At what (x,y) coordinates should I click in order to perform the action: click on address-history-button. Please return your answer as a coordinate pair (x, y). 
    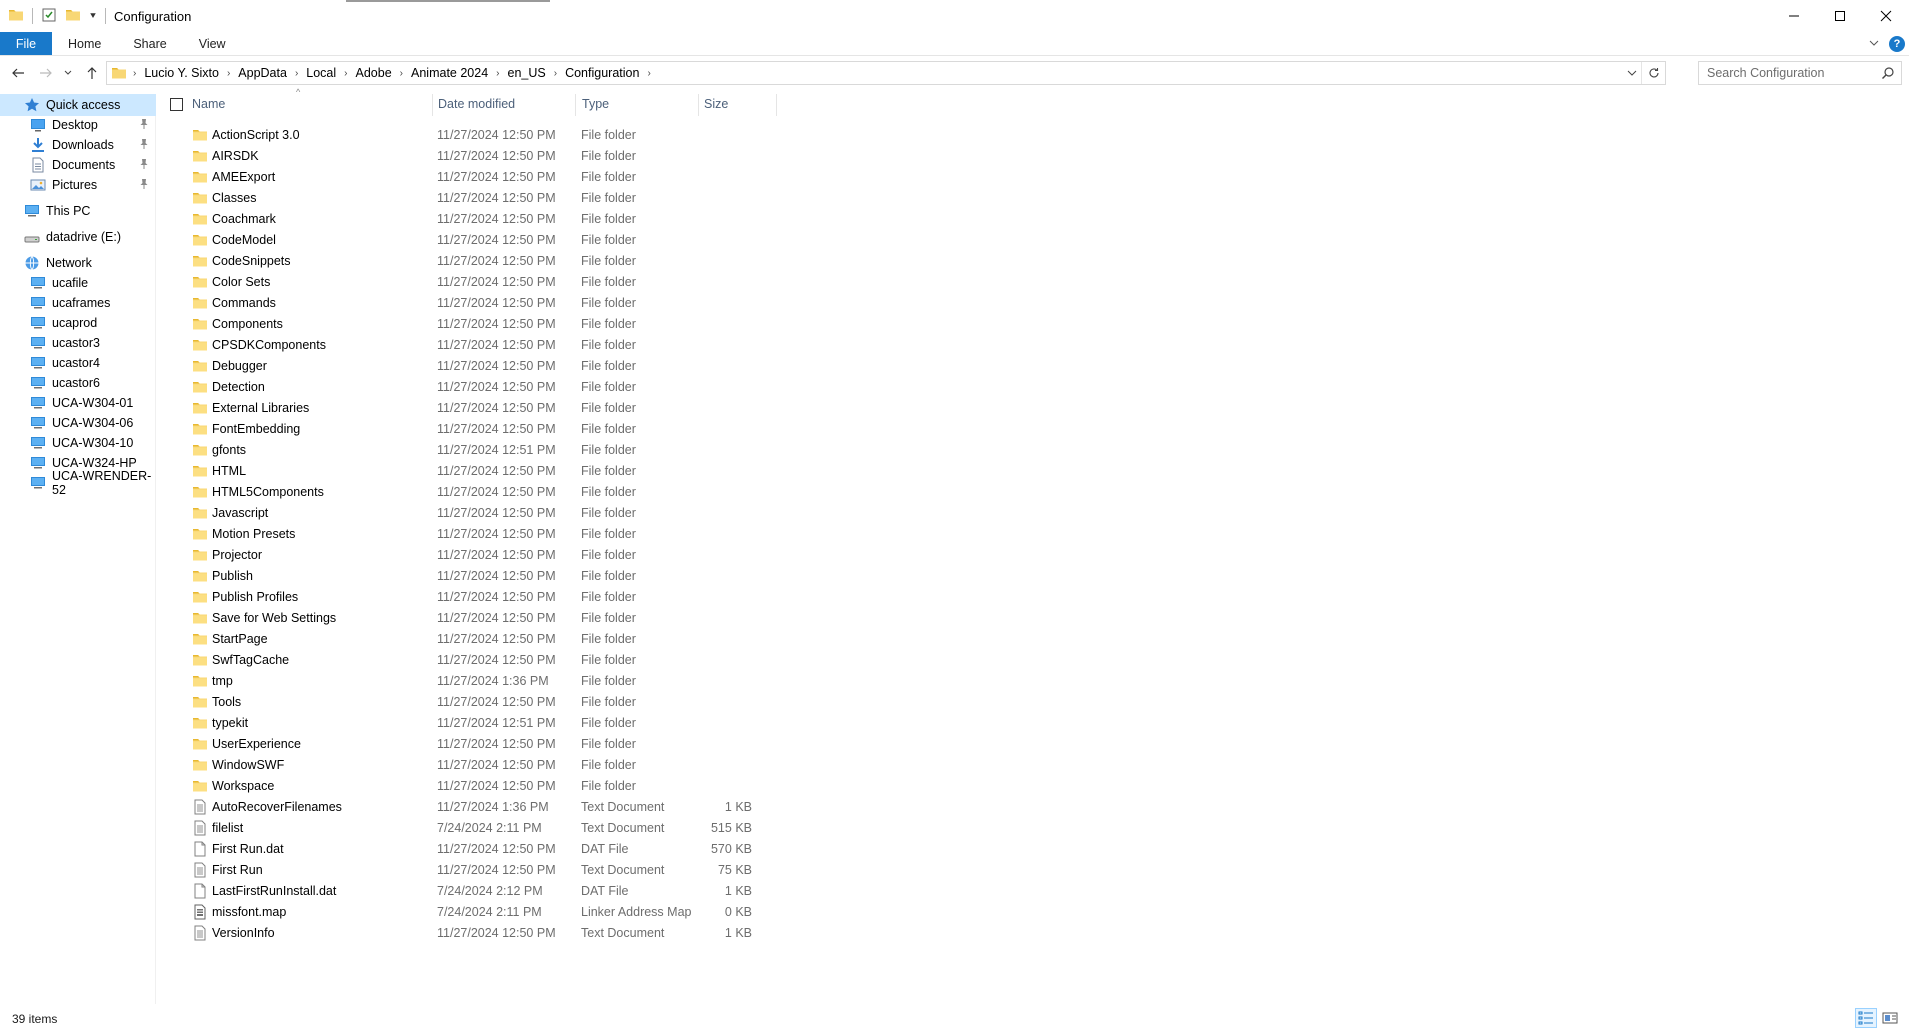
    Looking at the image, I should click on (1632, 73).